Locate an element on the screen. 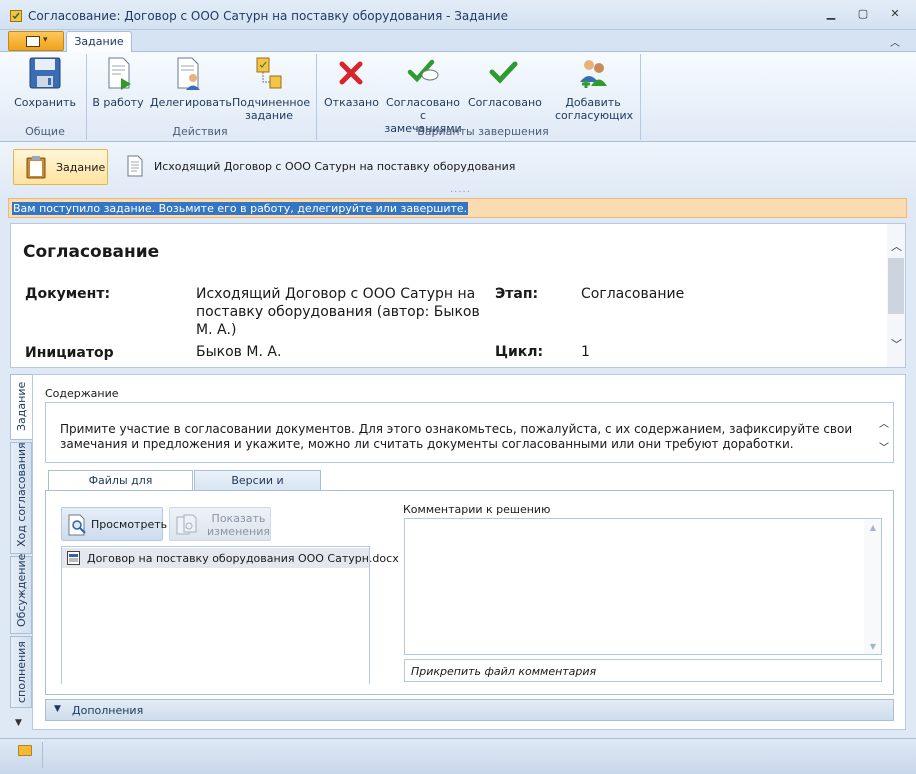 This screenshot has width=916, height=774. approved-button: Согласовано is located at coordinates (505, 82).